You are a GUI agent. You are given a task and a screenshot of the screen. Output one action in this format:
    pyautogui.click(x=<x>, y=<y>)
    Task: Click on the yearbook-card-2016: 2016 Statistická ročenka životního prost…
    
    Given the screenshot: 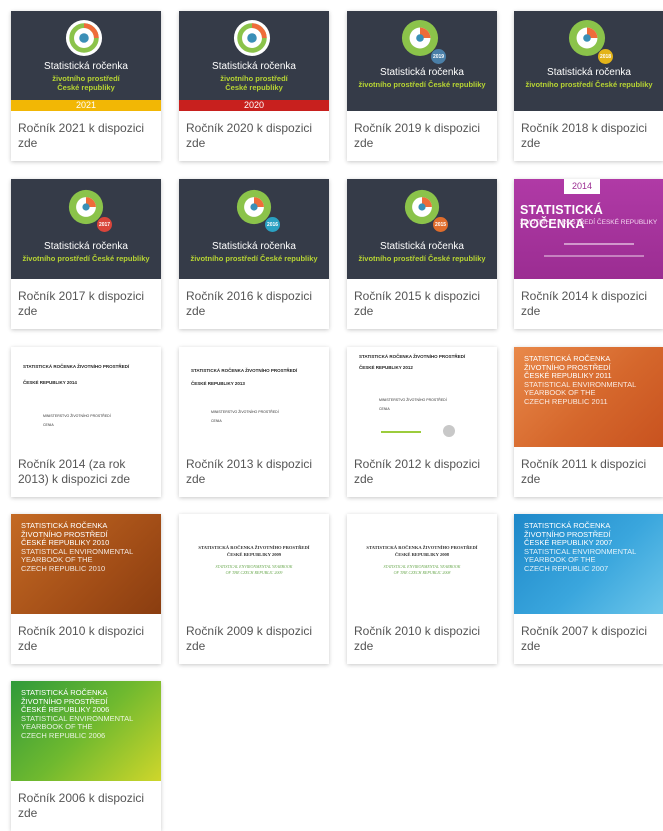 What is the action you would take?
    pyautogui.click(x=254, y=254)
    